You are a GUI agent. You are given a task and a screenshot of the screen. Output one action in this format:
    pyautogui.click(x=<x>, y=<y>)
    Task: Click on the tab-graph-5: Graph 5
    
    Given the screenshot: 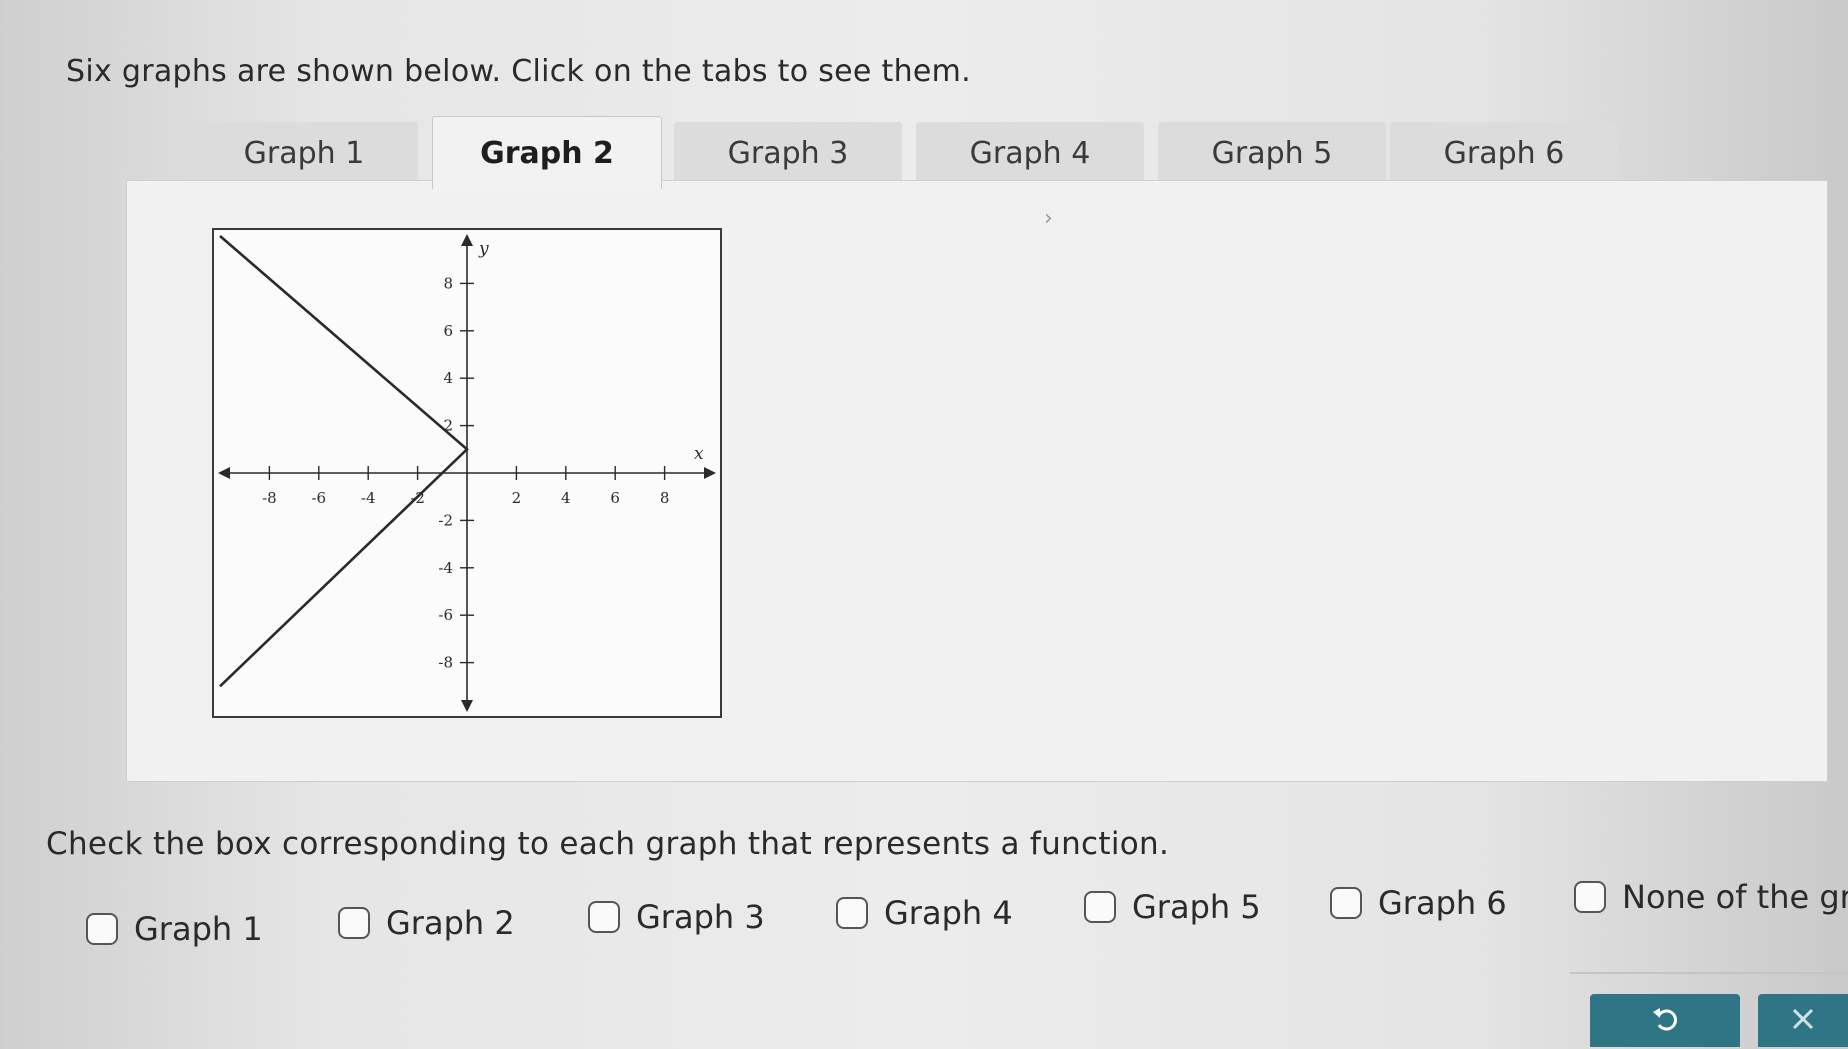 What is the action you would take?
    pyautogui.click(x=1272, y=153)
    